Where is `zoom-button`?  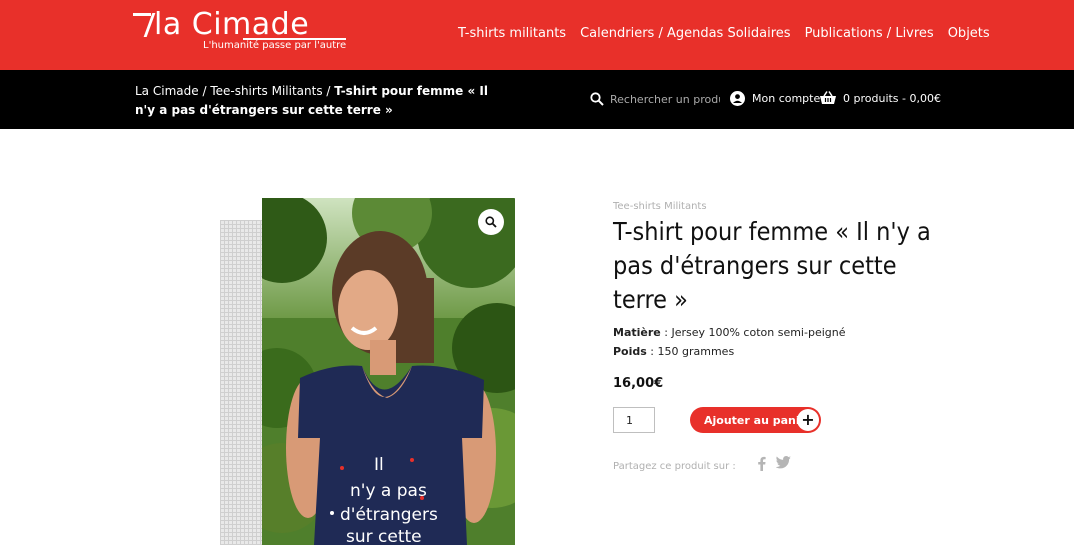
zoom-button is located at coordinates (491, 222).